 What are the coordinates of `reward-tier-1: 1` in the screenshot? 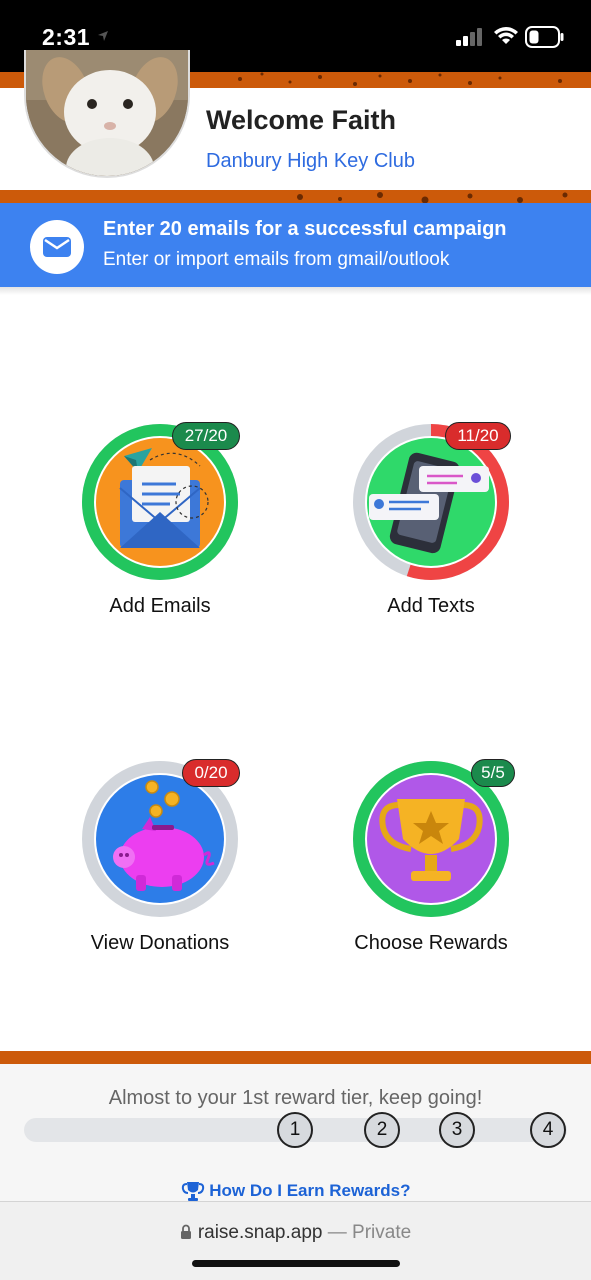 It's located at (295, 1130).